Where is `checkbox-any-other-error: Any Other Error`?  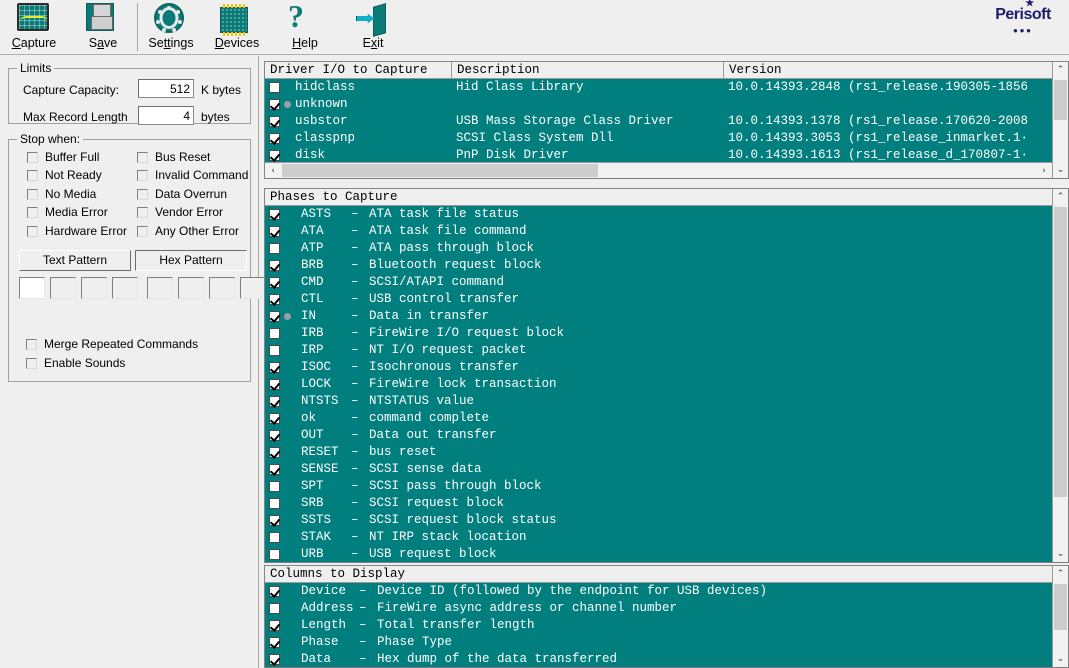
checkbox-any-other-error: Any Other Error is located at coordinates (188, 231).